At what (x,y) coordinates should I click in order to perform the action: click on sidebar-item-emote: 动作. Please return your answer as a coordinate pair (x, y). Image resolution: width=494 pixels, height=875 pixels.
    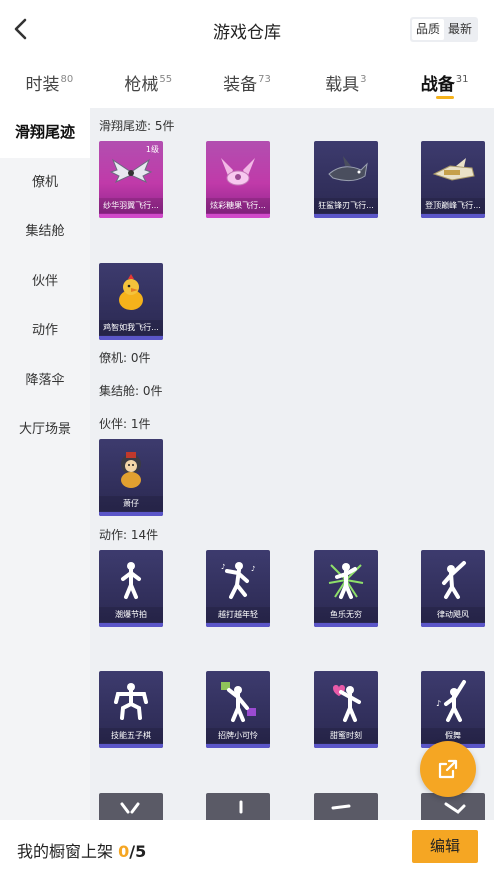
    Looking at the image, I should click on (45, 331).